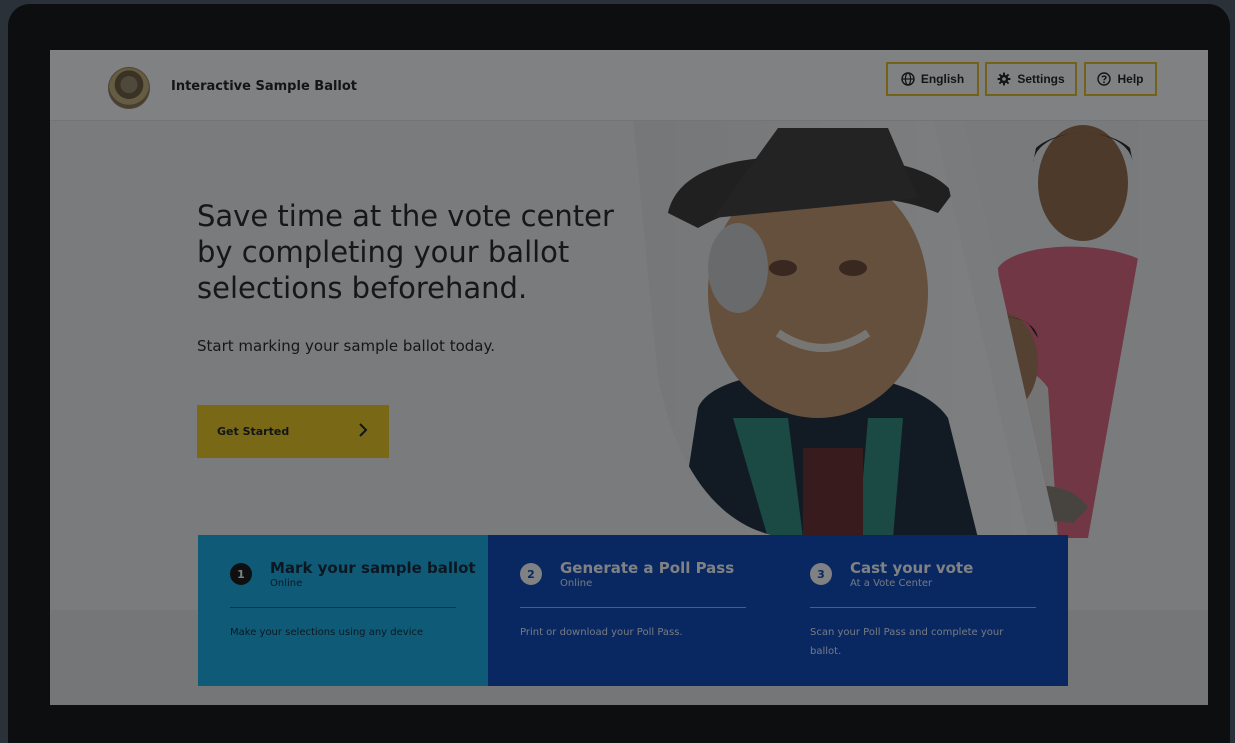 The image size is (1235, 743). I want to click on step-title: Mark your sample ballot, so click(373, 568).